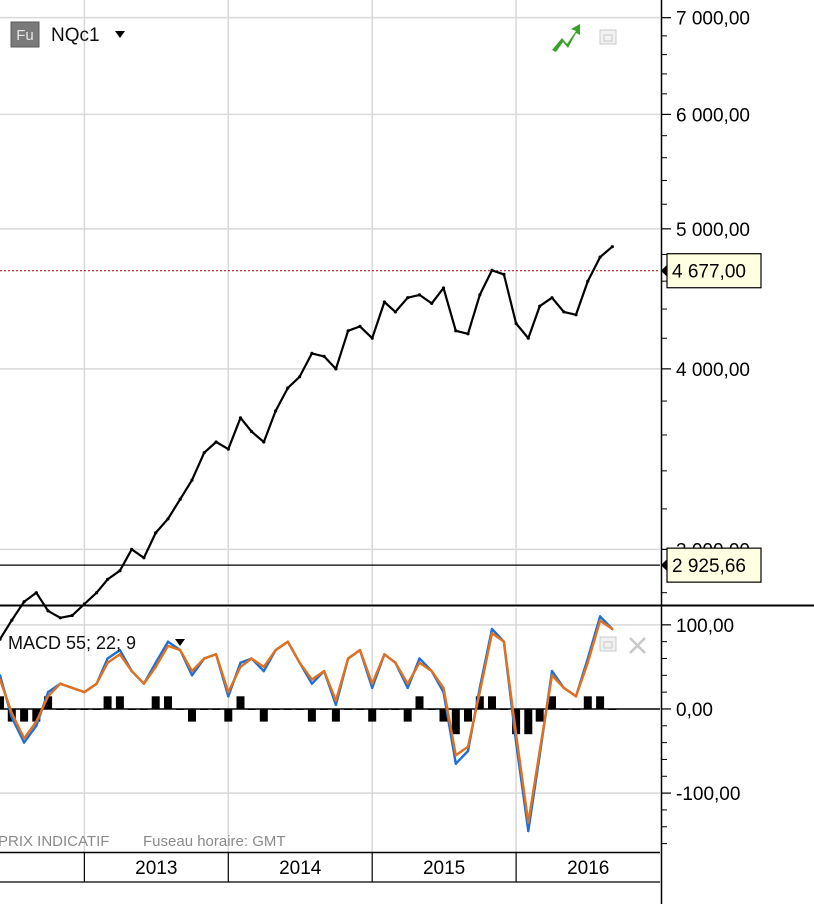 This screenshot has height=909, width=814. Describe the element at coordinates (54, 841) in the screenshot. I see `price-note: PRIX INDICATIF` at that location.